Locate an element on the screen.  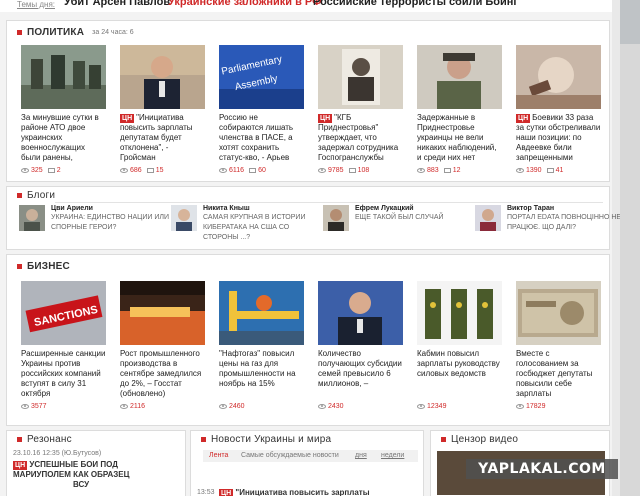
resonance-header: Резонанс is located at coordinates (44, 439).